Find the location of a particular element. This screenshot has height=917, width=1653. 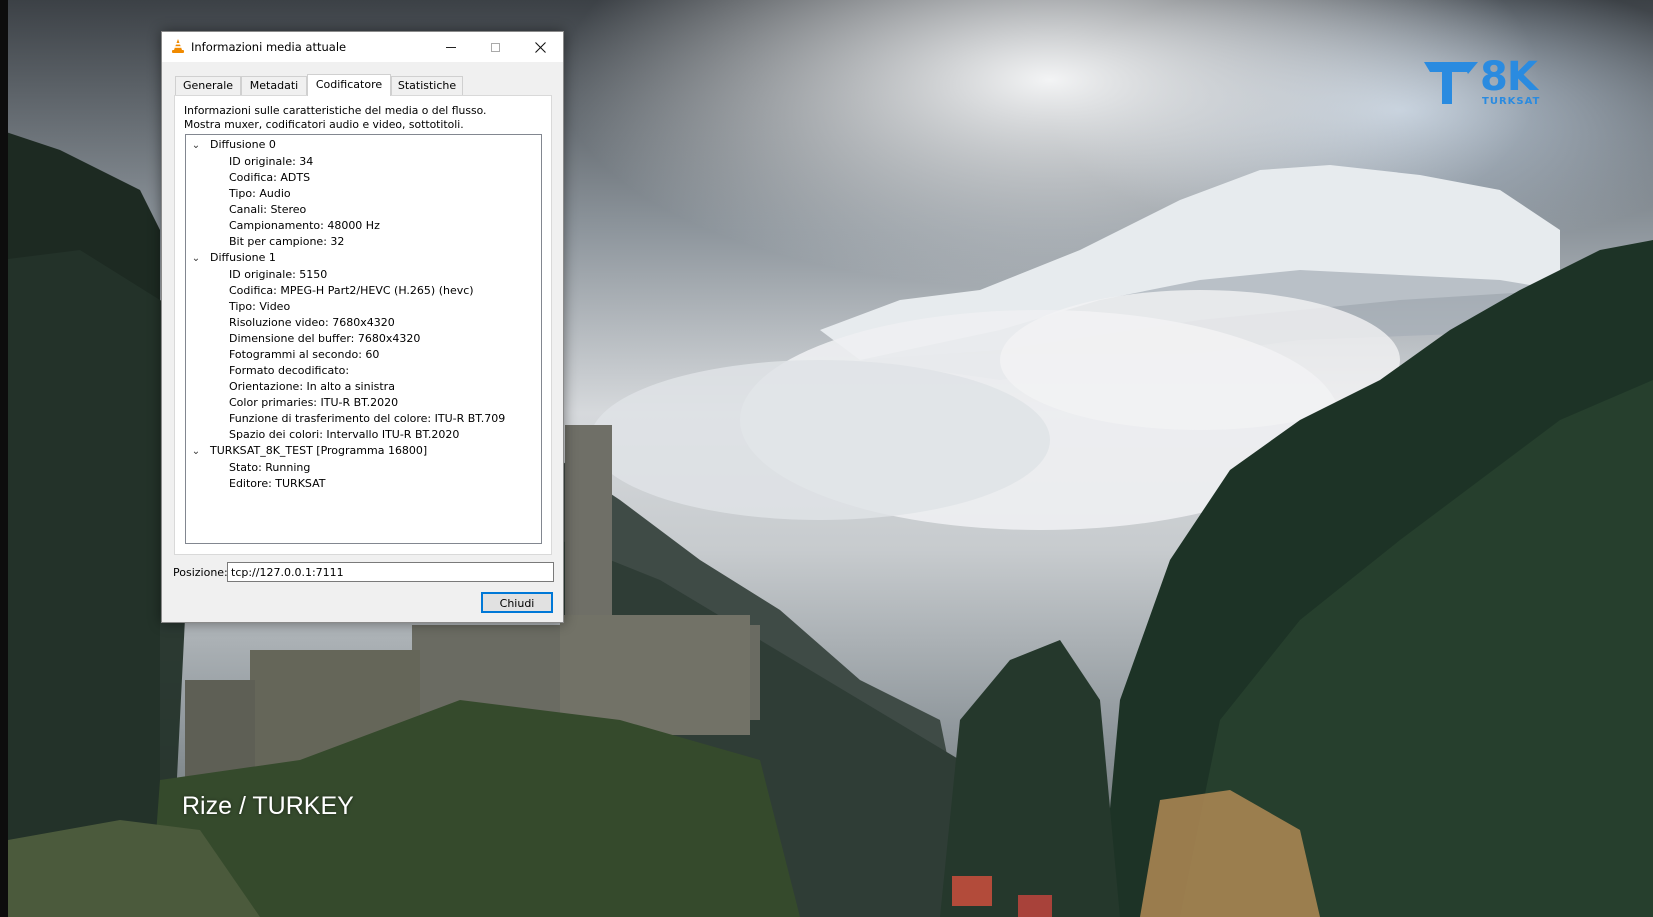

tab-generale: Generale is located at coordinates (208, 85).